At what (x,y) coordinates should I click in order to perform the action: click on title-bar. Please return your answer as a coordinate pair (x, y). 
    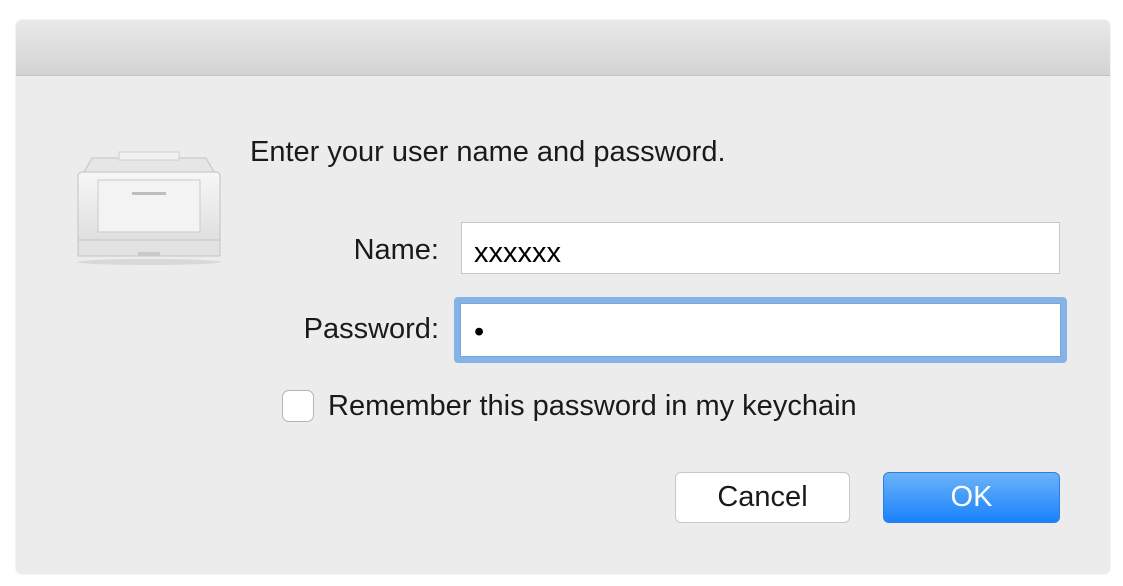
    Looking at the image, I should click on (563, 48).